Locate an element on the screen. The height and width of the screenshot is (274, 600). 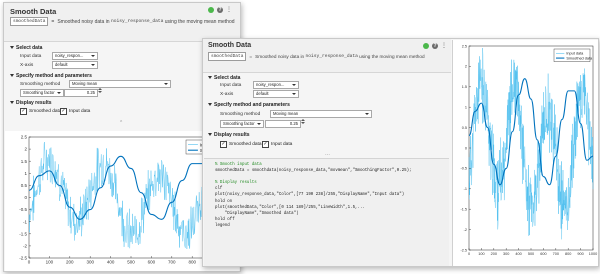
header-icons: ? ⋮ is located at coordinates (435, 46).